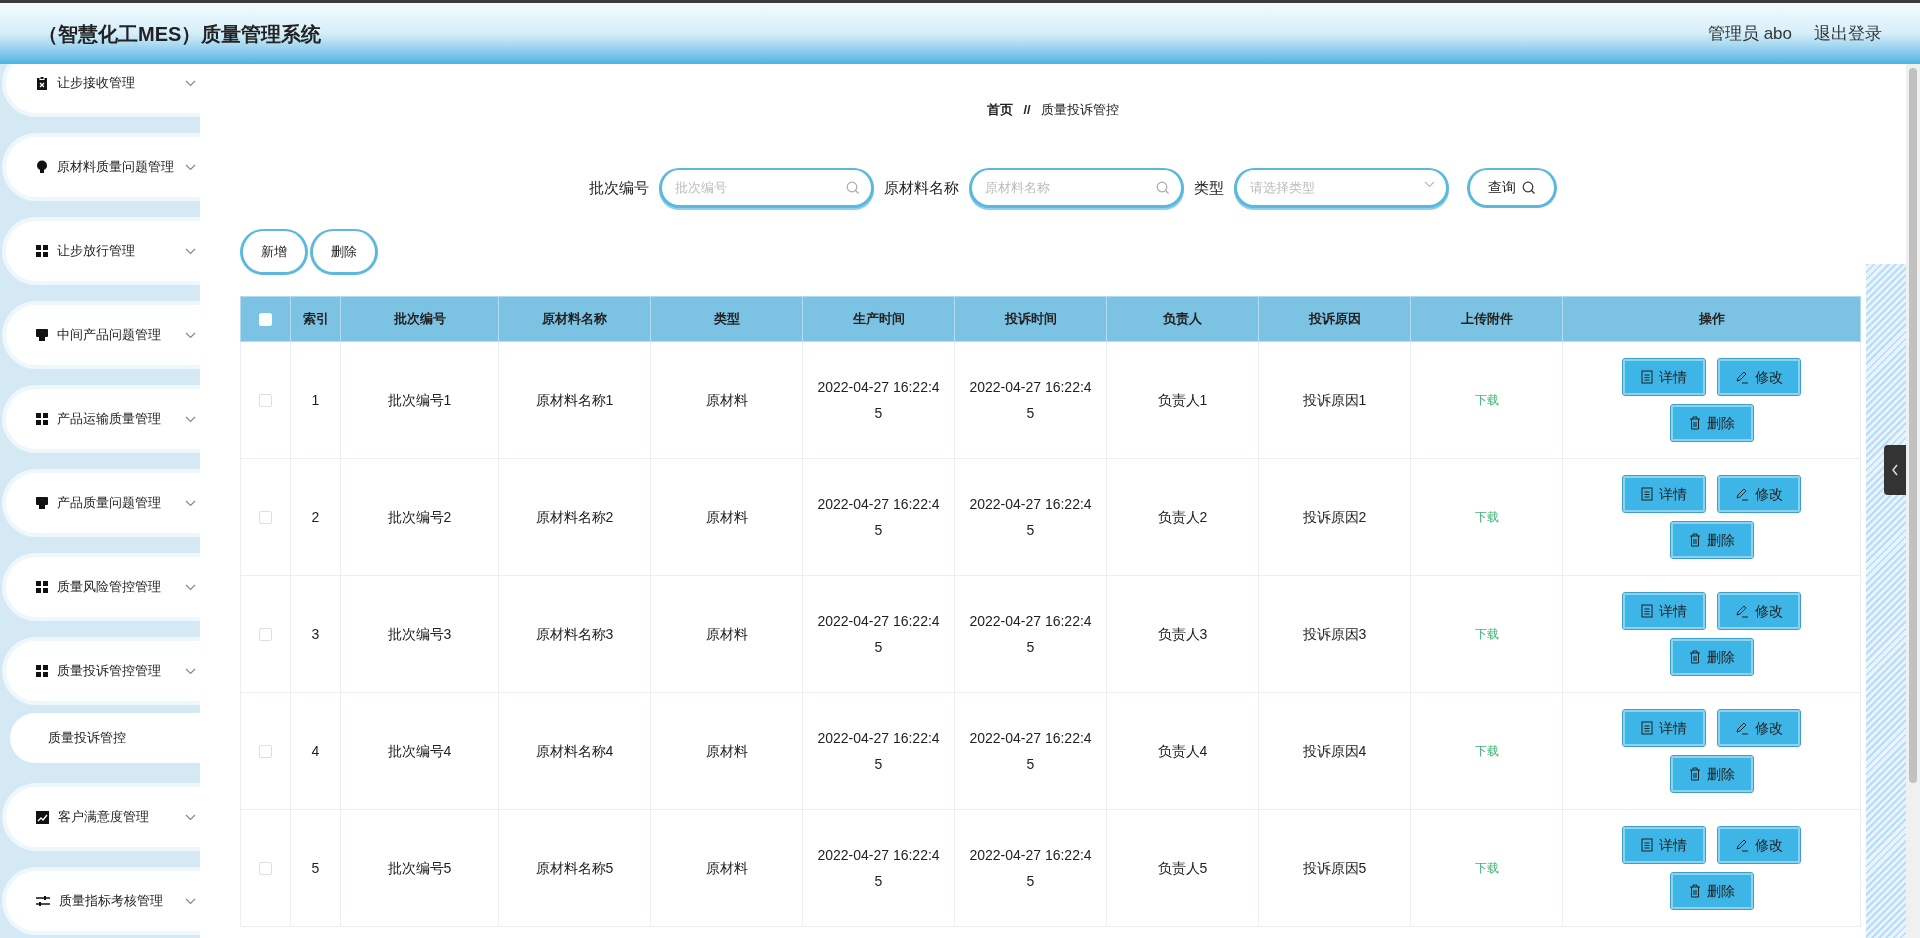 This screenshot has width=1920, height=938. I want to click on column-header: 批次编号, so click(419, 319).